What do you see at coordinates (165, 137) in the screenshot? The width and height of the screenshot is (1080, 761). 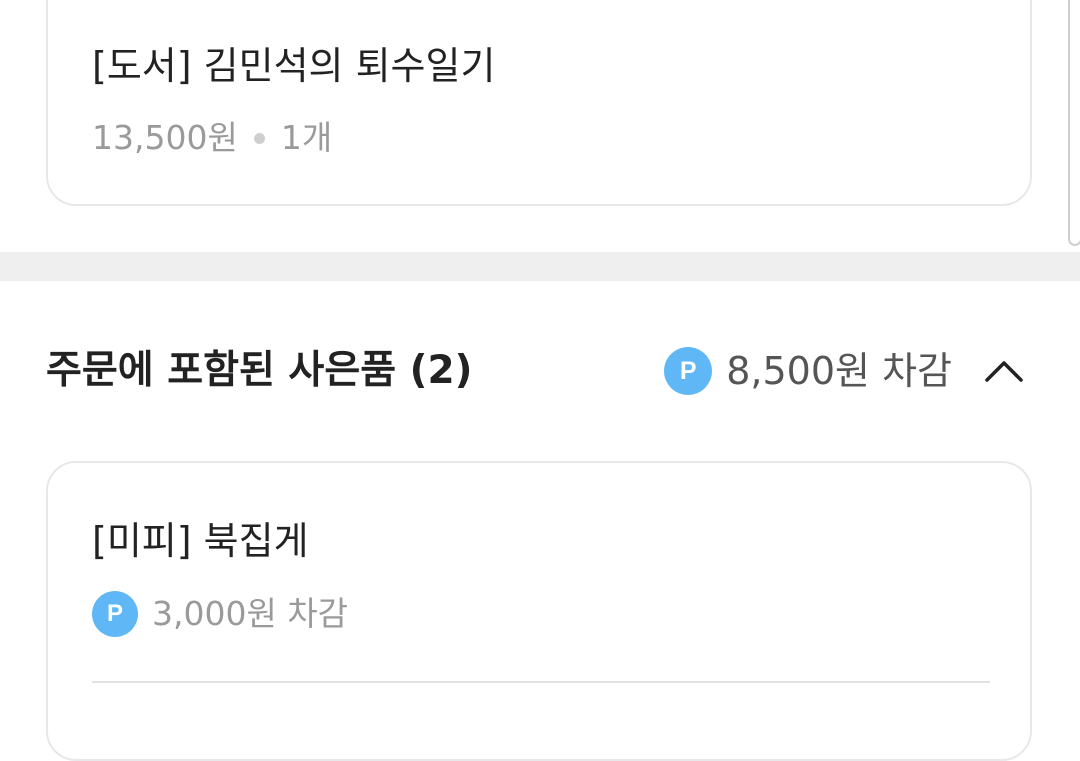 I see `item-price: 13,500원` at bounding box center [165, 137].